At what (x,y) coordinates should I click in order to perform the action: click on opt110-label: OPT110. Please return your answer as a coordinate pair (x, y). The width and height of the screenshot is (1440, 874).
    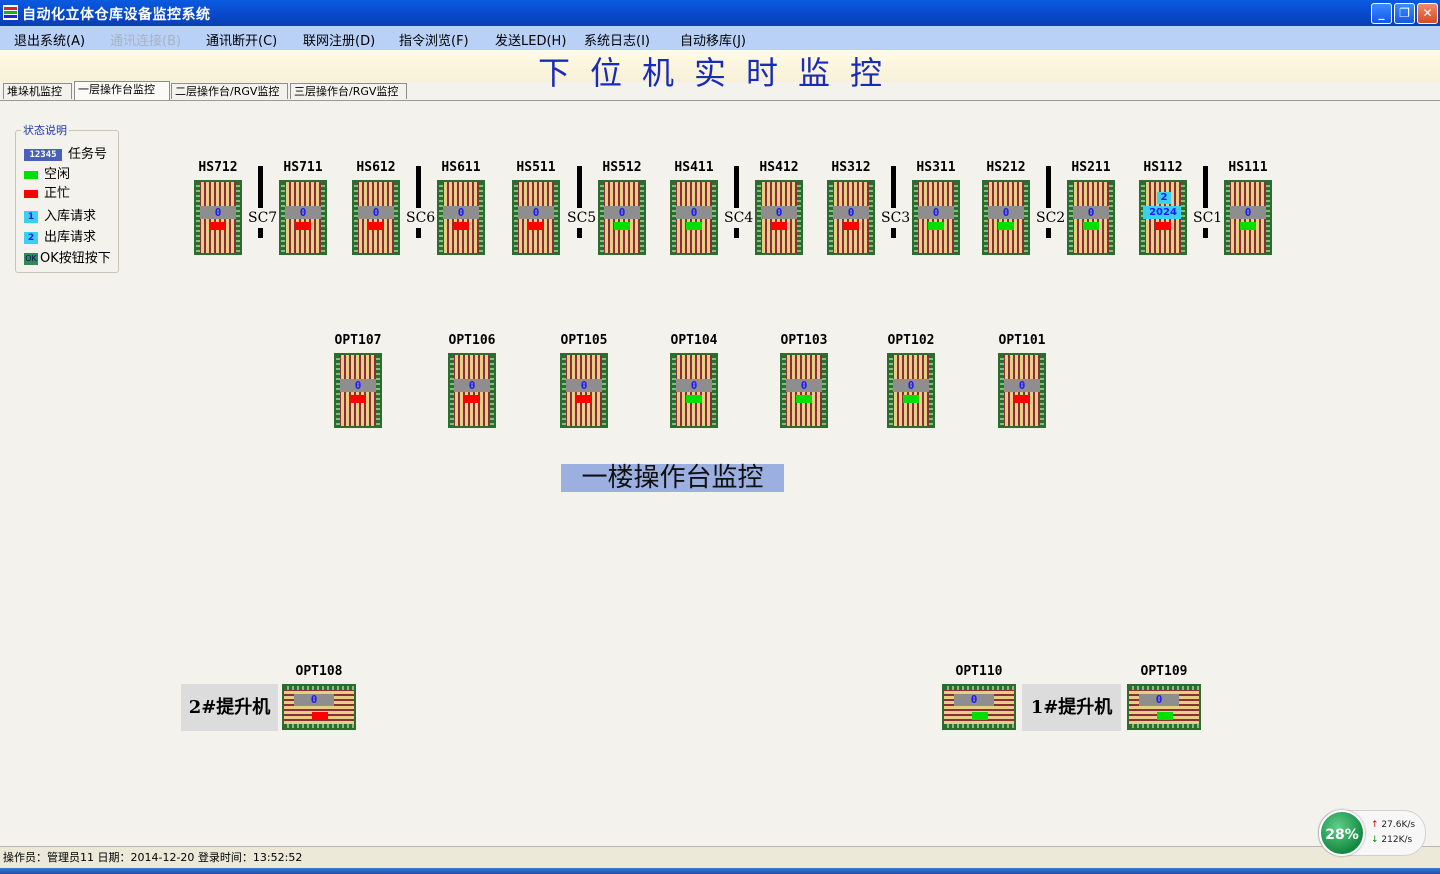
    Looking at the image, I should click on (979, 671).